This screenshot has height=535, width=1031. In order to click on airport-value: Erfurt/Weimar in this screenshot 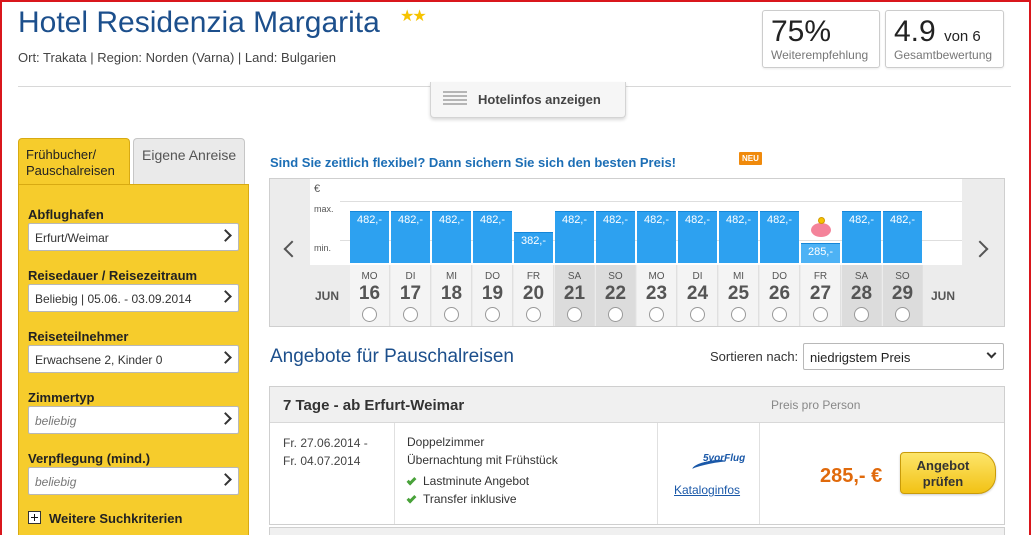, I will do `click(72, 238)`.